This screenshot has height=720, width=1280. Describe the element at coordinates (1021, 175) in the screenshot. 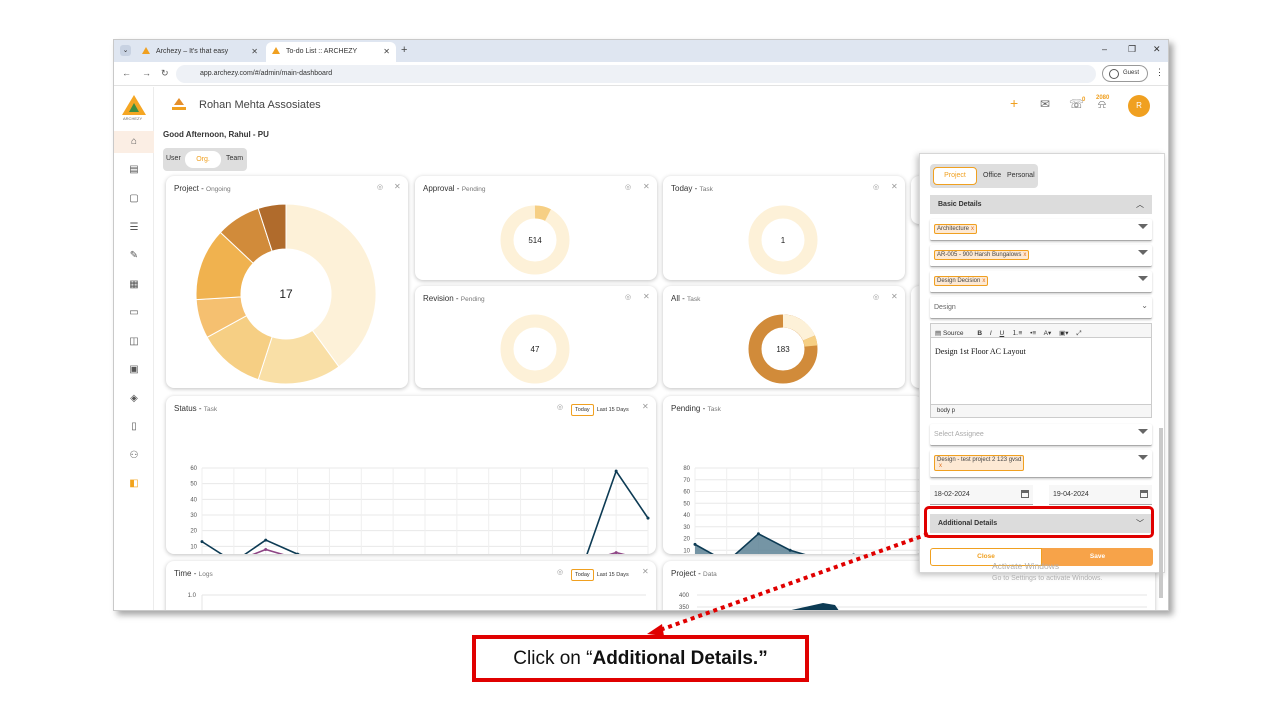

I see `tab-personal: Personal` at that location.